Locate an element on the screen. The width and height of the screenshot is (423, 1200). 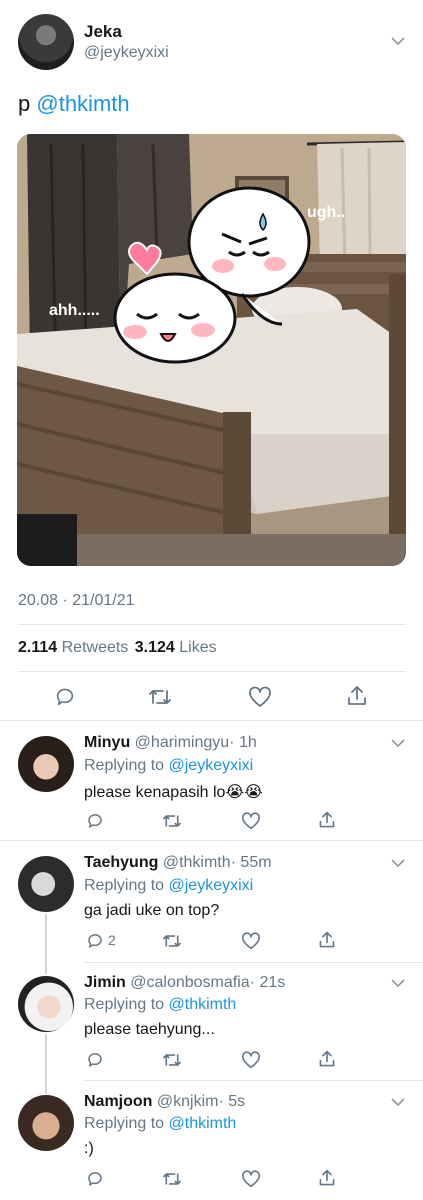
tweet-timestamp: 20.08 · 21/01/21 is located at coordinates (76, 601).